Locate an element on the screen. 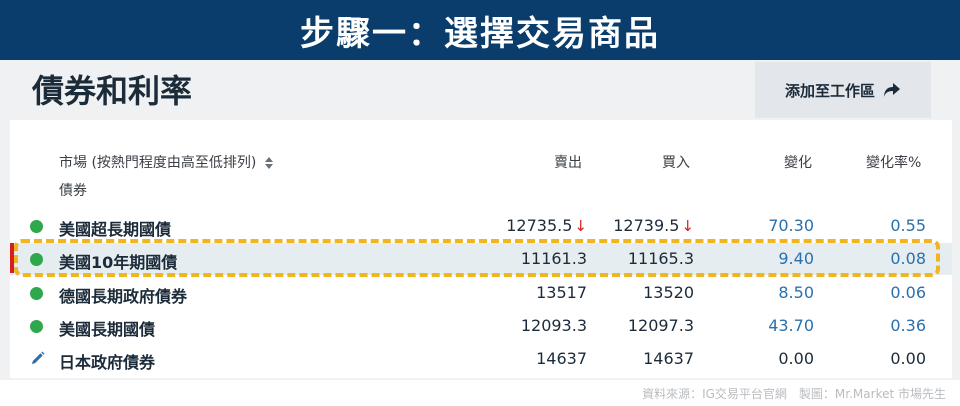  page-title: 債券和利率 is located at coordinates (112, 91).